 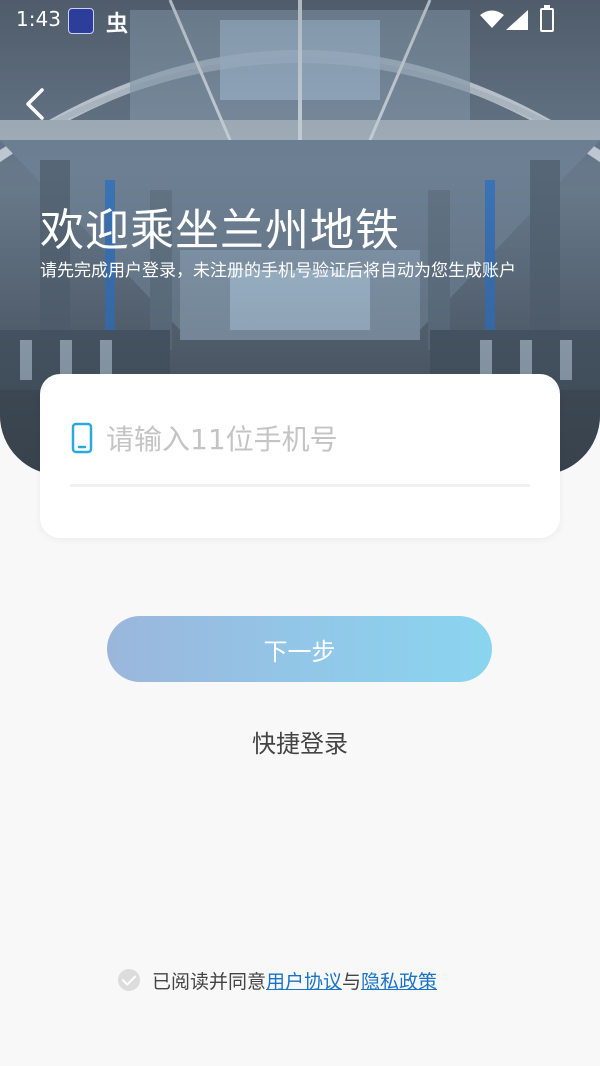 I want to click on user-agreement-link: 用户协议, so click(x=304, y=980).